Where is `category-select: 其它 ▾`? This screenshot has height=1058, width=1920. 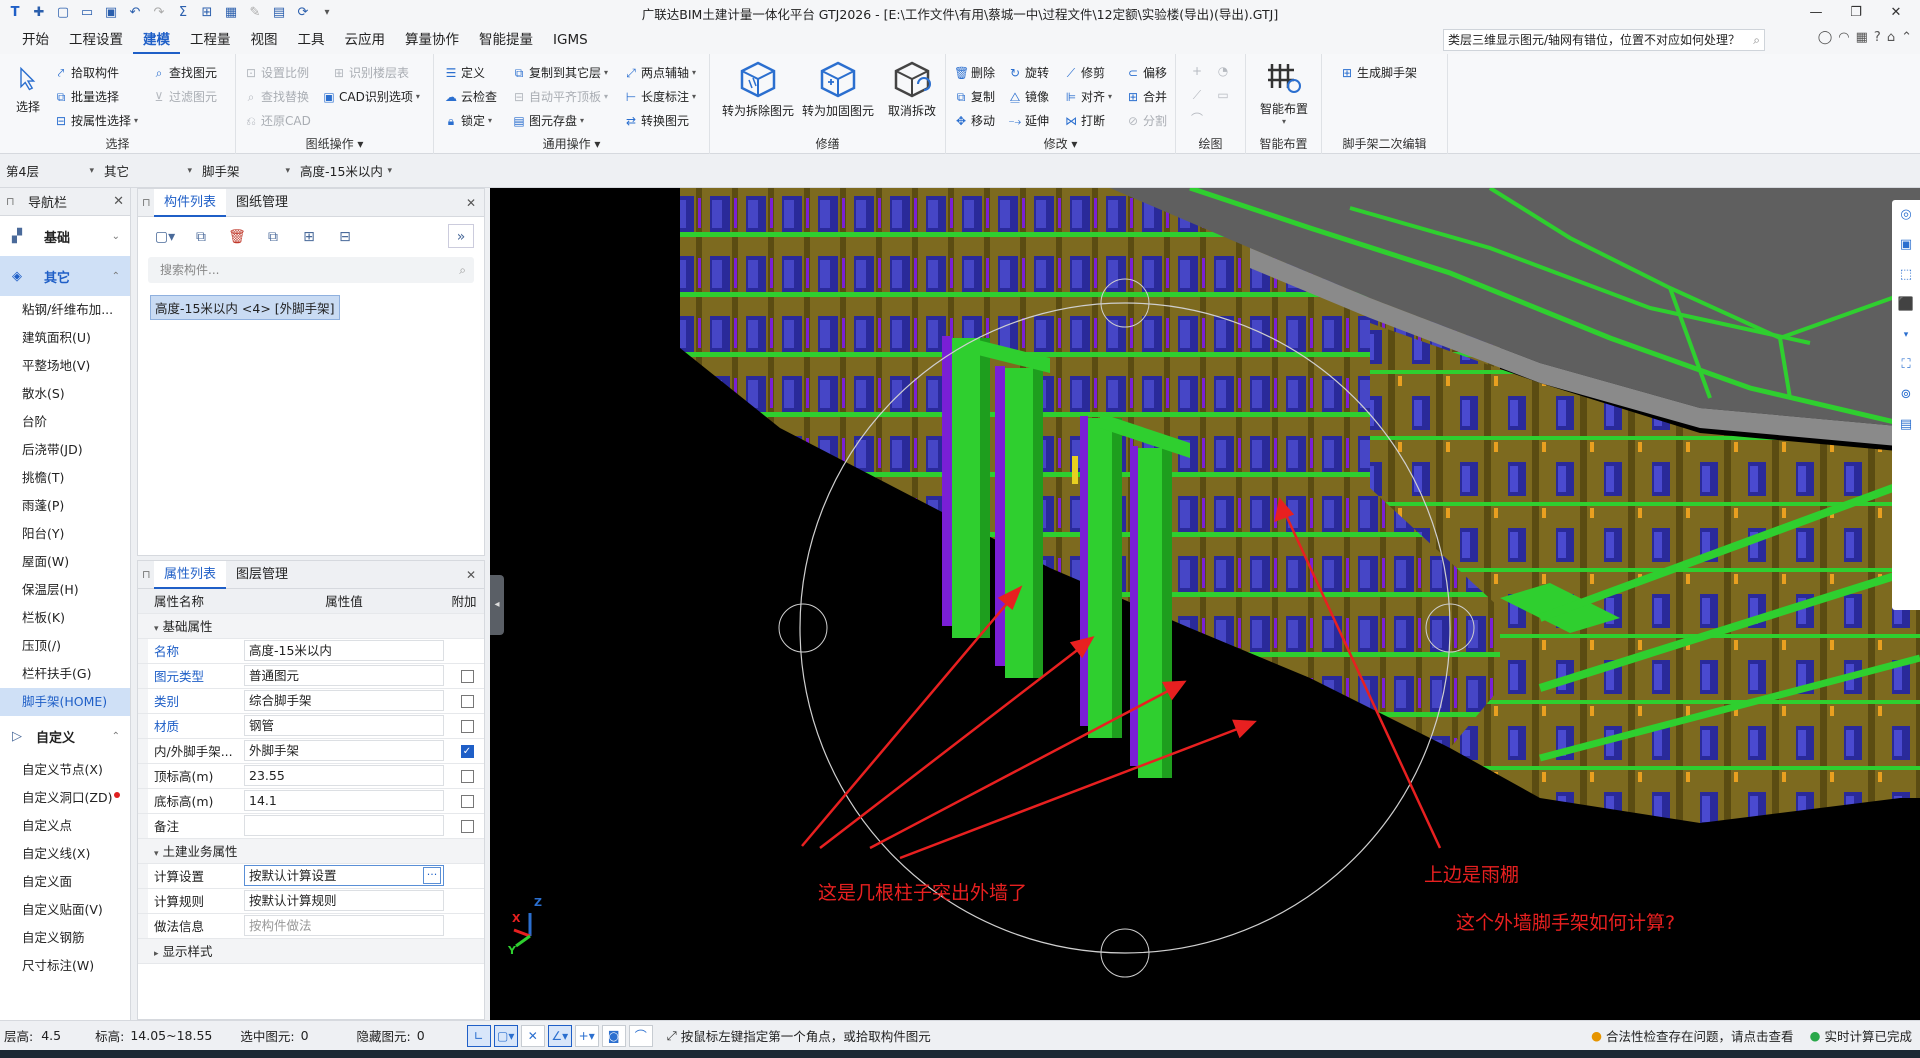 category-select: 其它 ▾ is located at coordinates (148, 171).